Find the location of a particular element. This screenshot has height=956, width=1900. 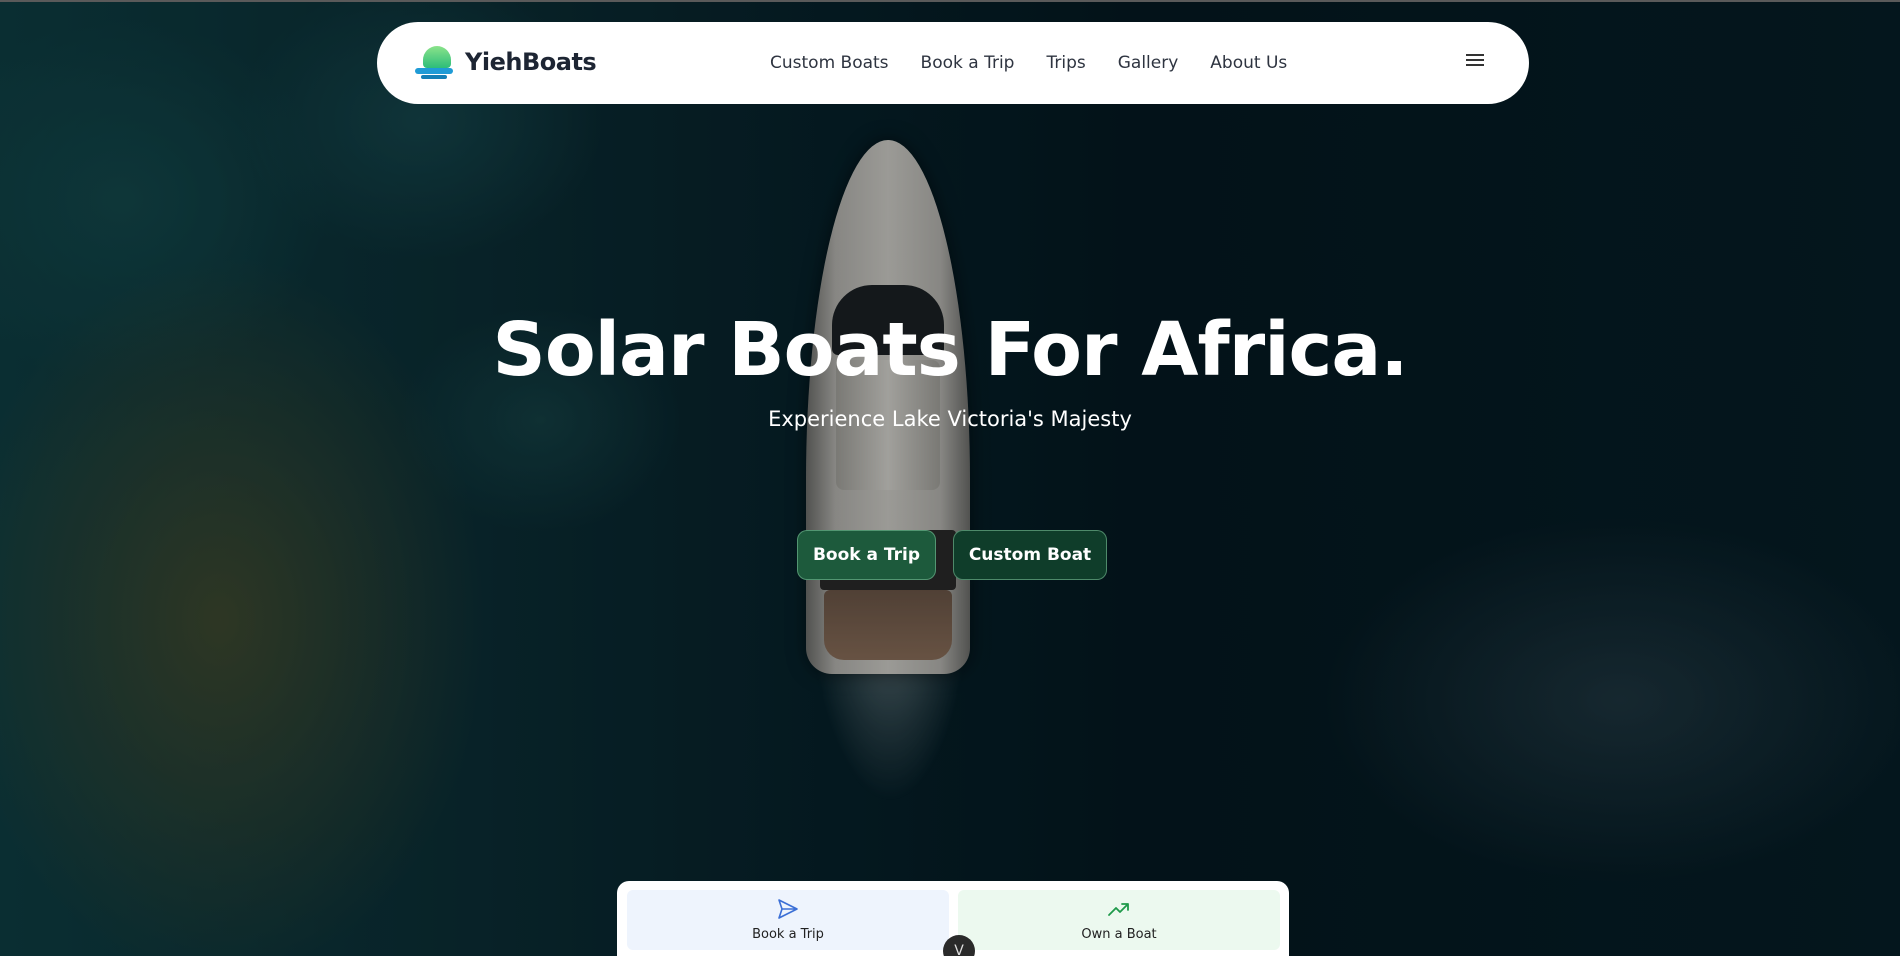

send-icon is located at coordinates (788, 909).